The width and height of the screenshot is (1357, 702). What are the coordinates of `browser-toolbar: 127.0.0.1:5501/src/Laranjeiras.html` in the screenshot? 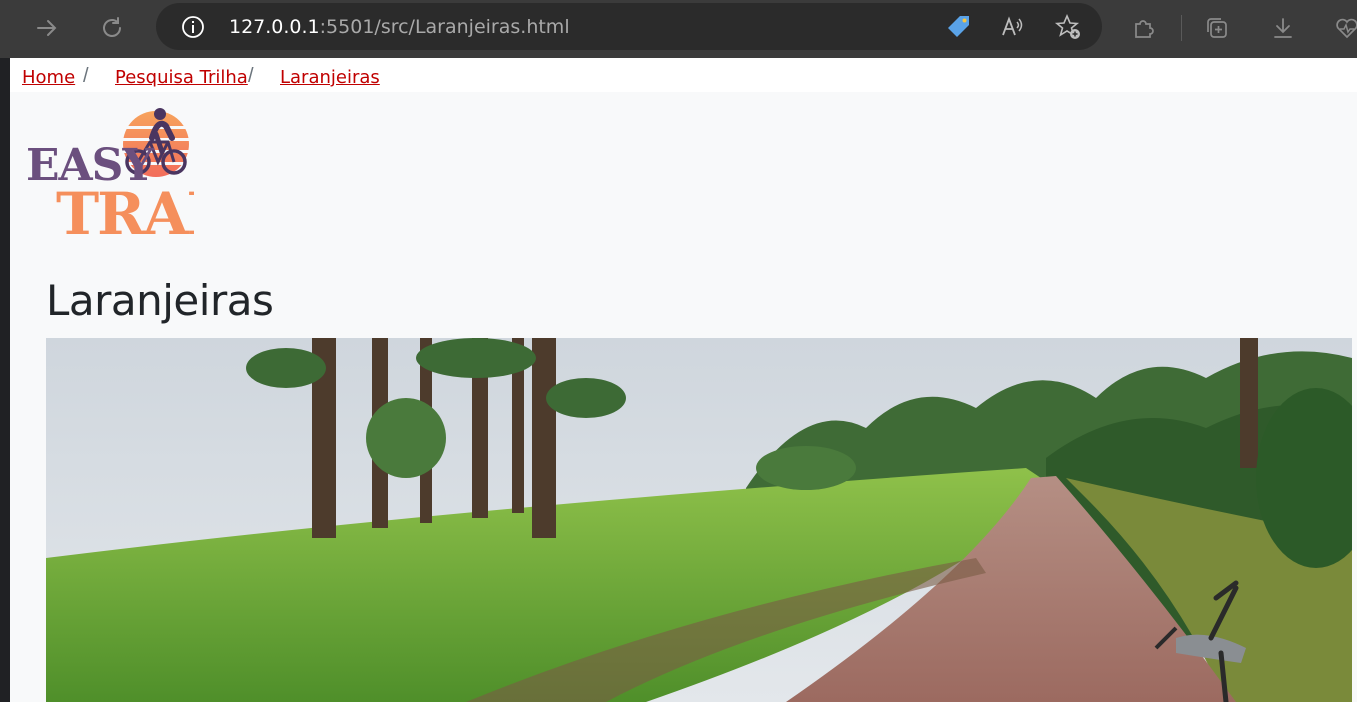 It's located at (678, 29).